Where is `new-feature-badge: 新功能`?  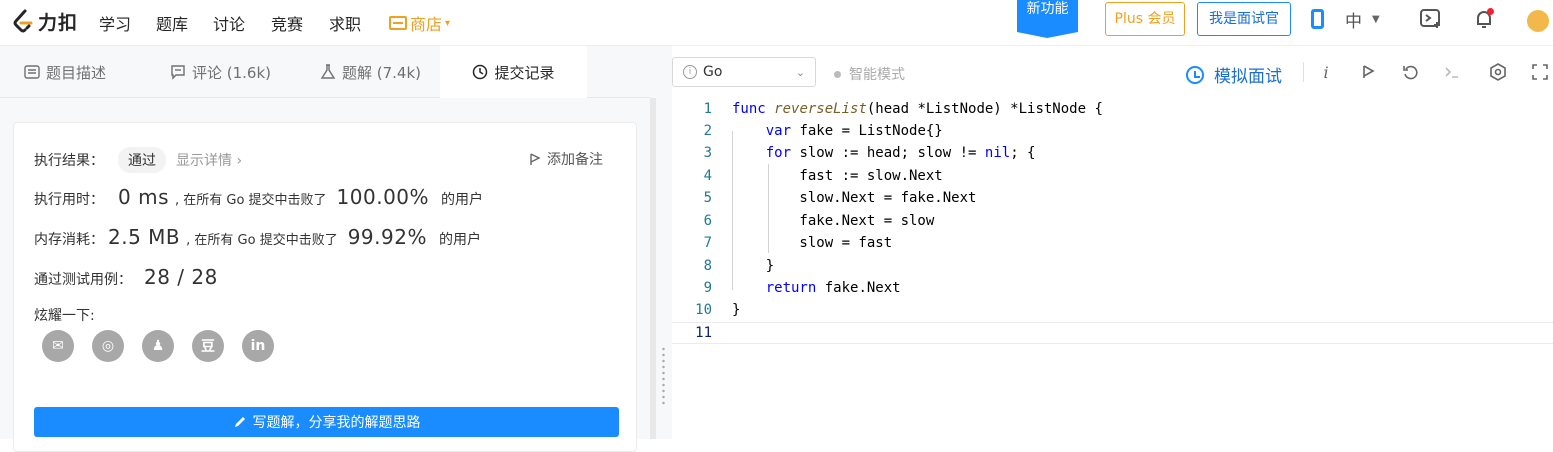
new-feature-badge: 新功能 is located at coordinates (1047, 19).